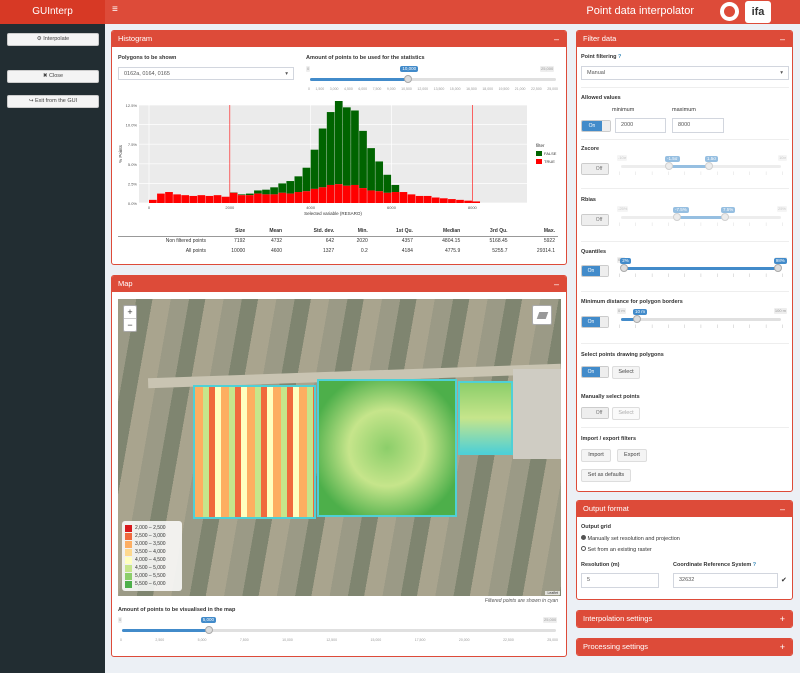 The image size is (800, 673). I want to click on gear-icon: ⚙, so click(39, 39).